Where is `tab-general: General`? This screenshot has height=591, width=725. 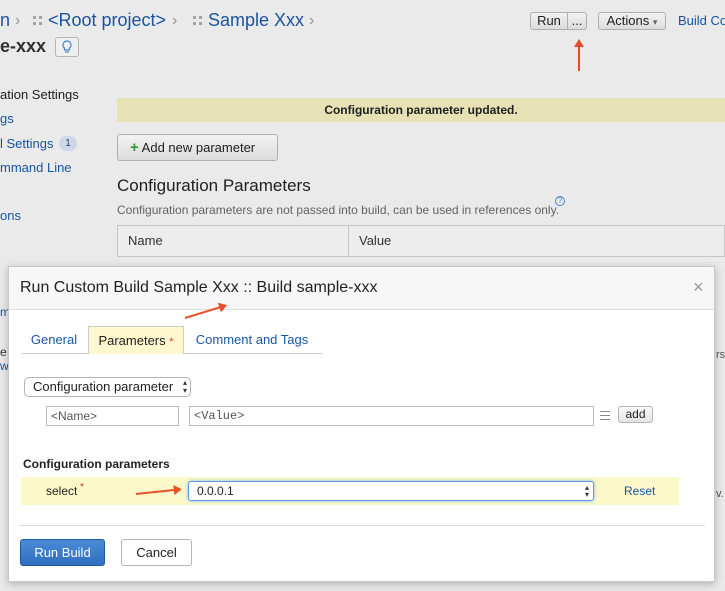
tab-general: General is located at coordinates (54, 340).